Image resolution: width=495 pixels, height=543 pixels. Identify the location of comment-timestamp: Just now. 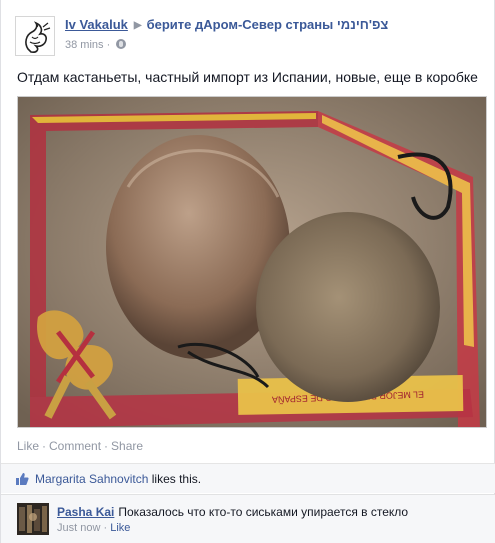
(78, 528).